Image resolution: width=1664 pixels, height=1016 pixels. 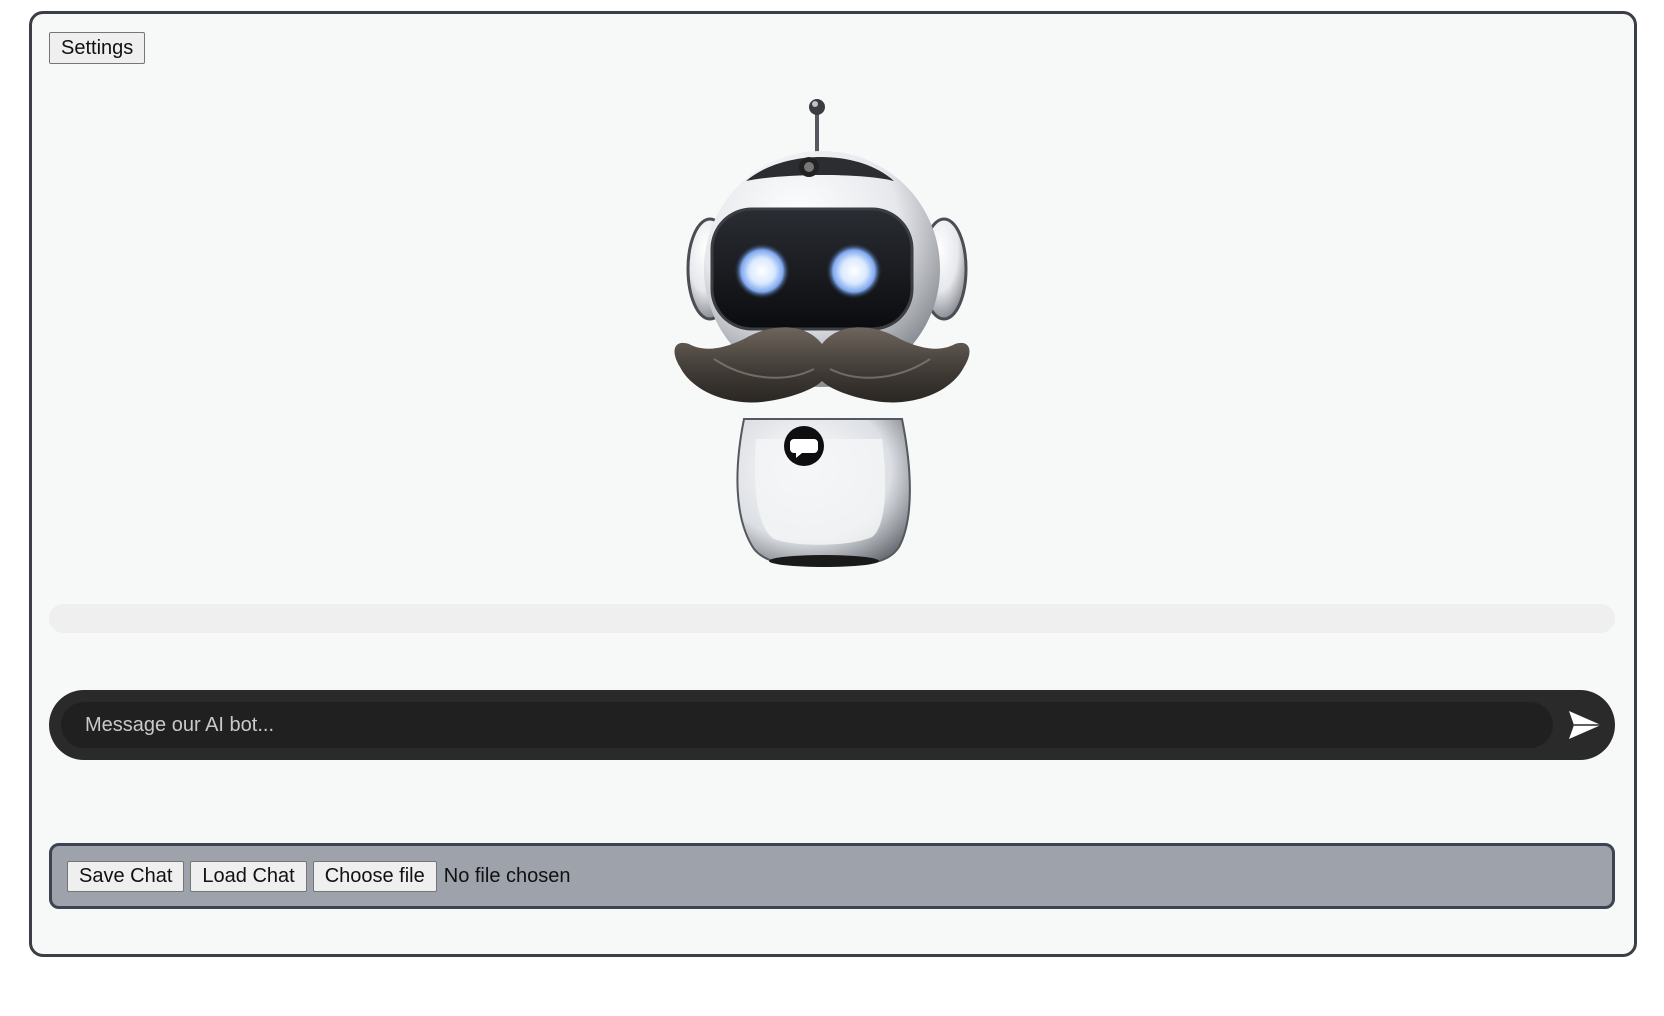 I want to click on send-button, so click(x=1585, y=725).